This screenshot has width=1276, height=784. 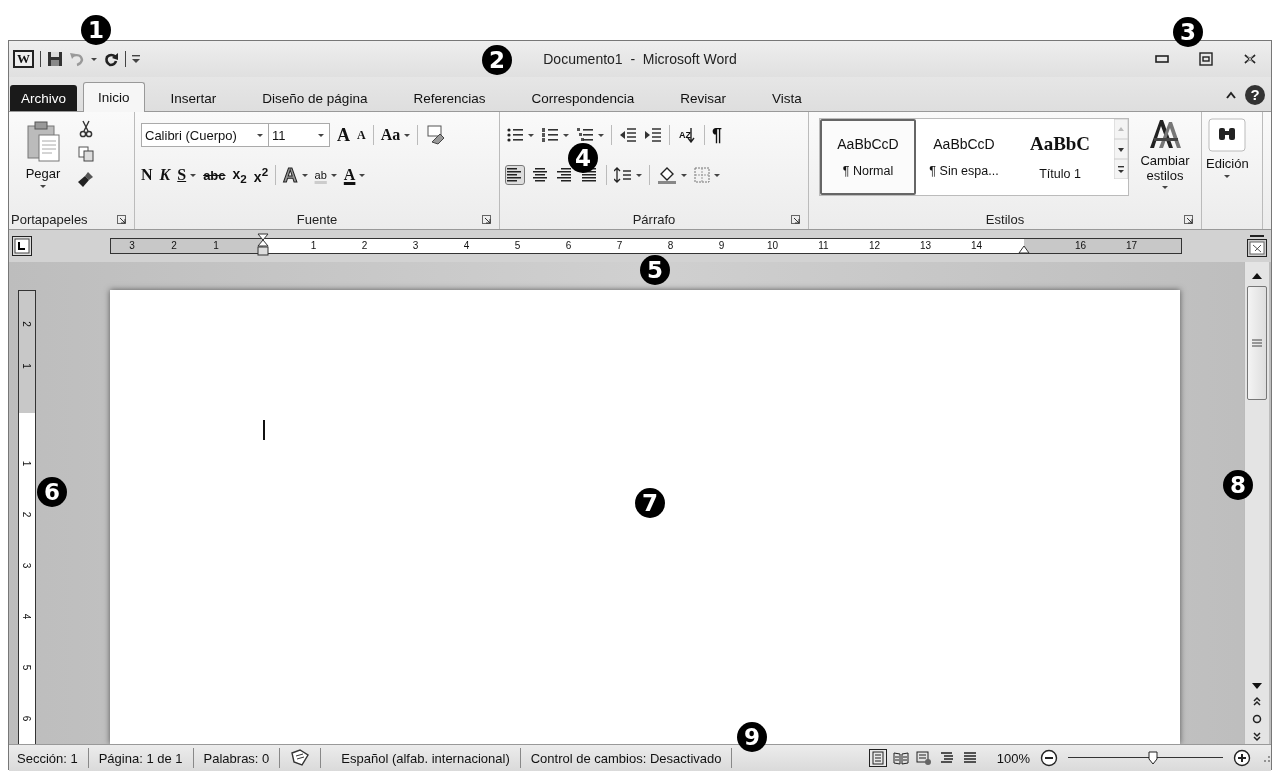 What do you see at coordinates (1257, 701) in the screenshot?
I see `previous-page-icon` at bounding box center [1257, 701].